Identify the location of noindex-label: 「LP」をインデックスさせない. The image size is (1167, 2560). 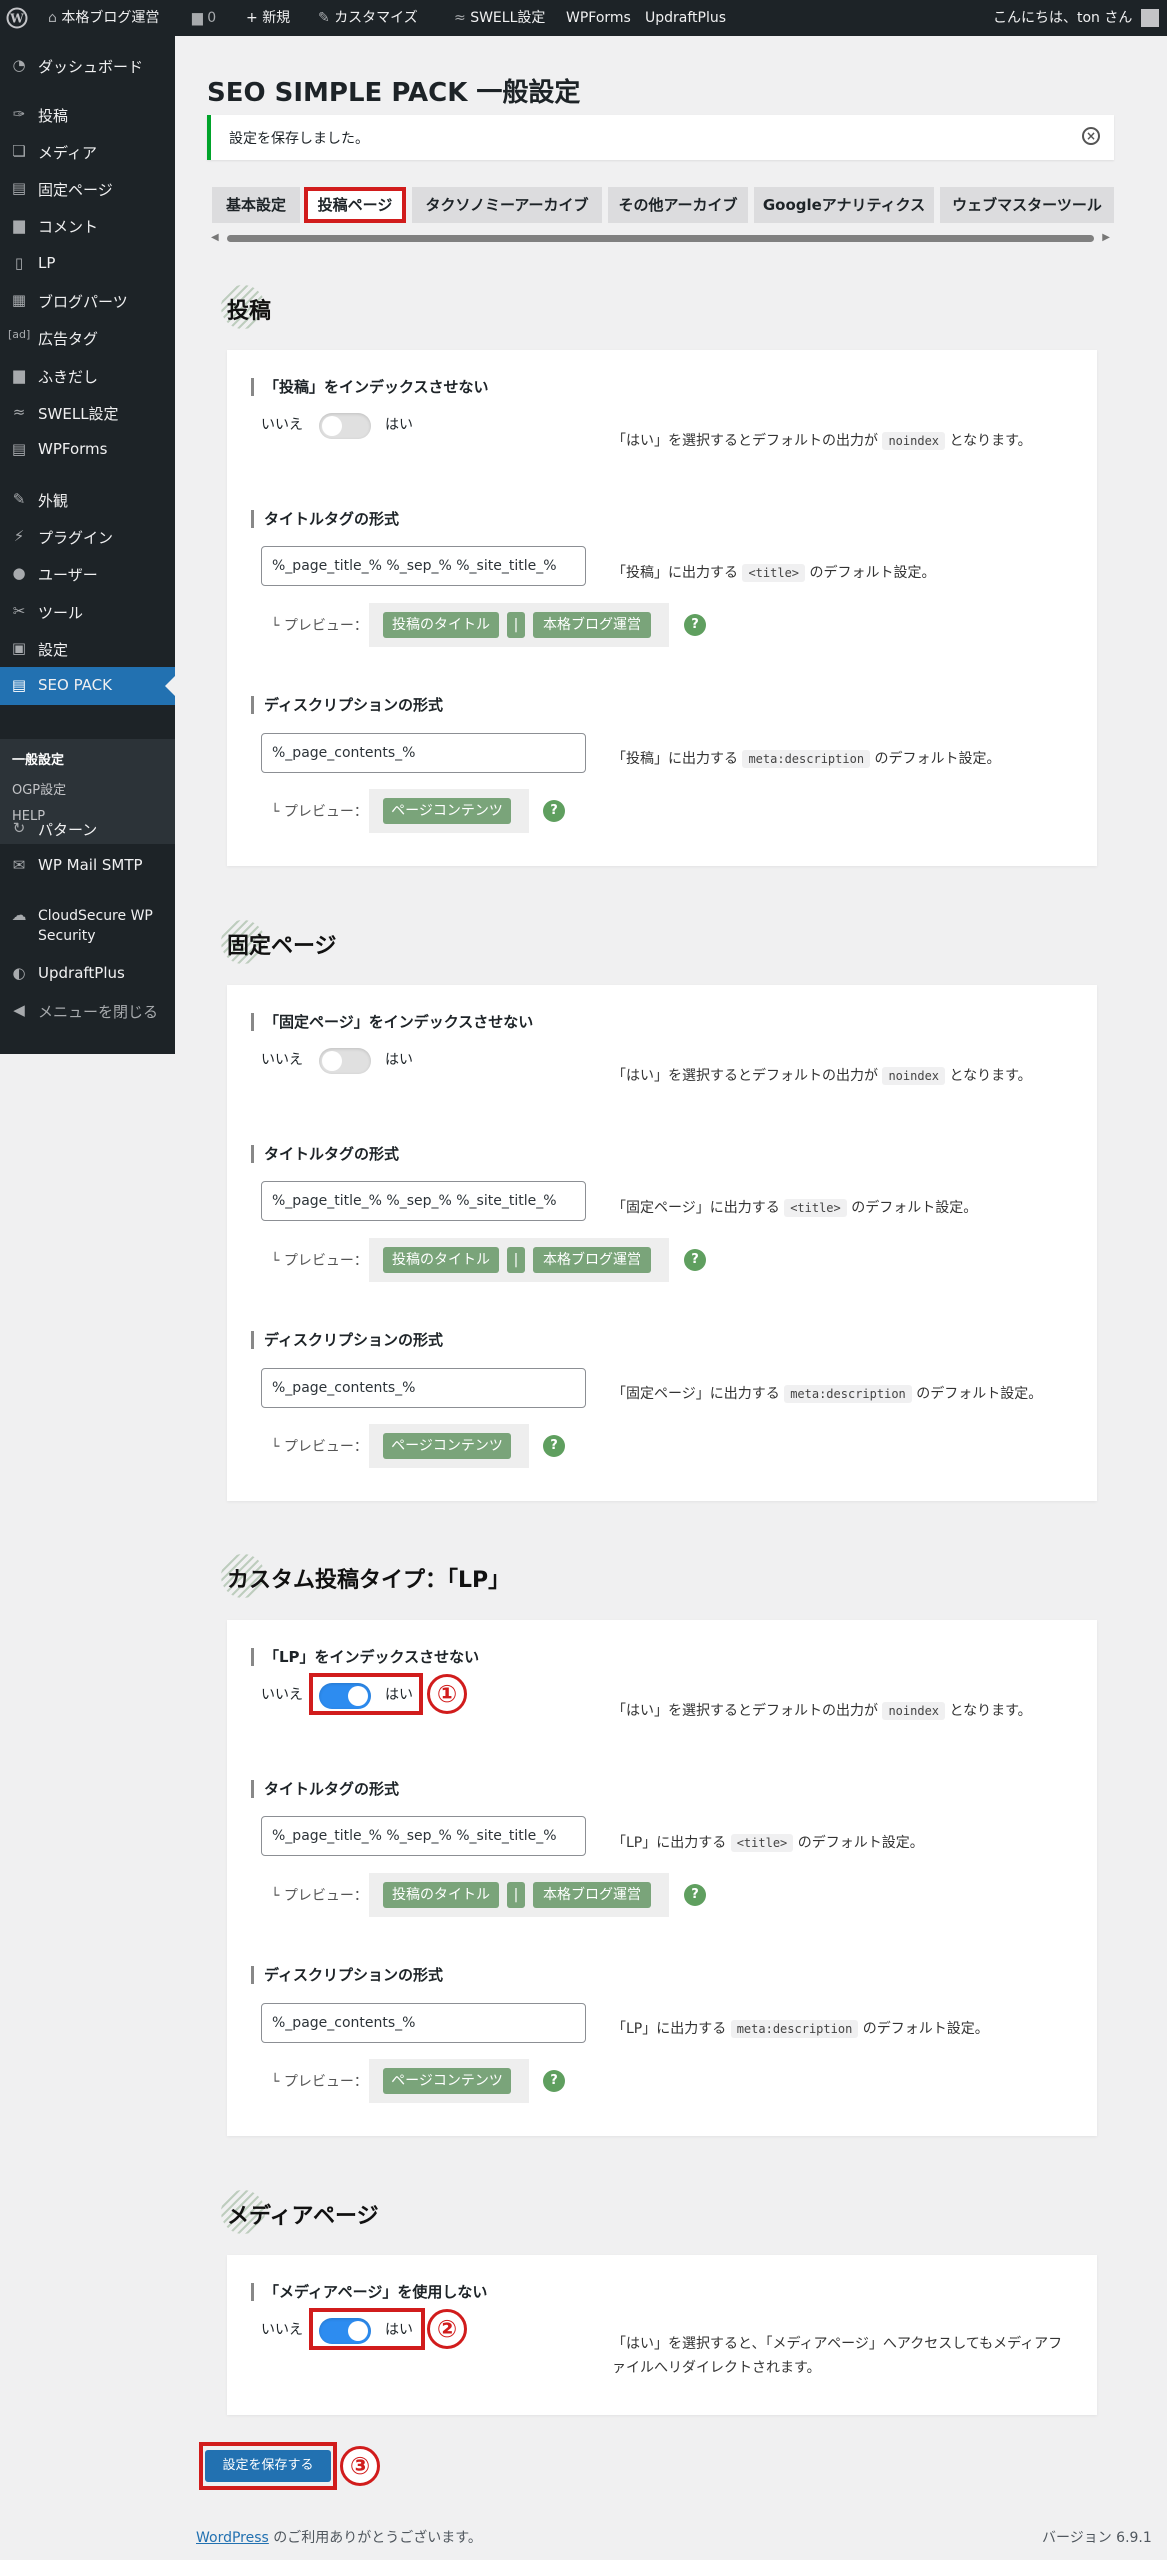
(365, 1657).